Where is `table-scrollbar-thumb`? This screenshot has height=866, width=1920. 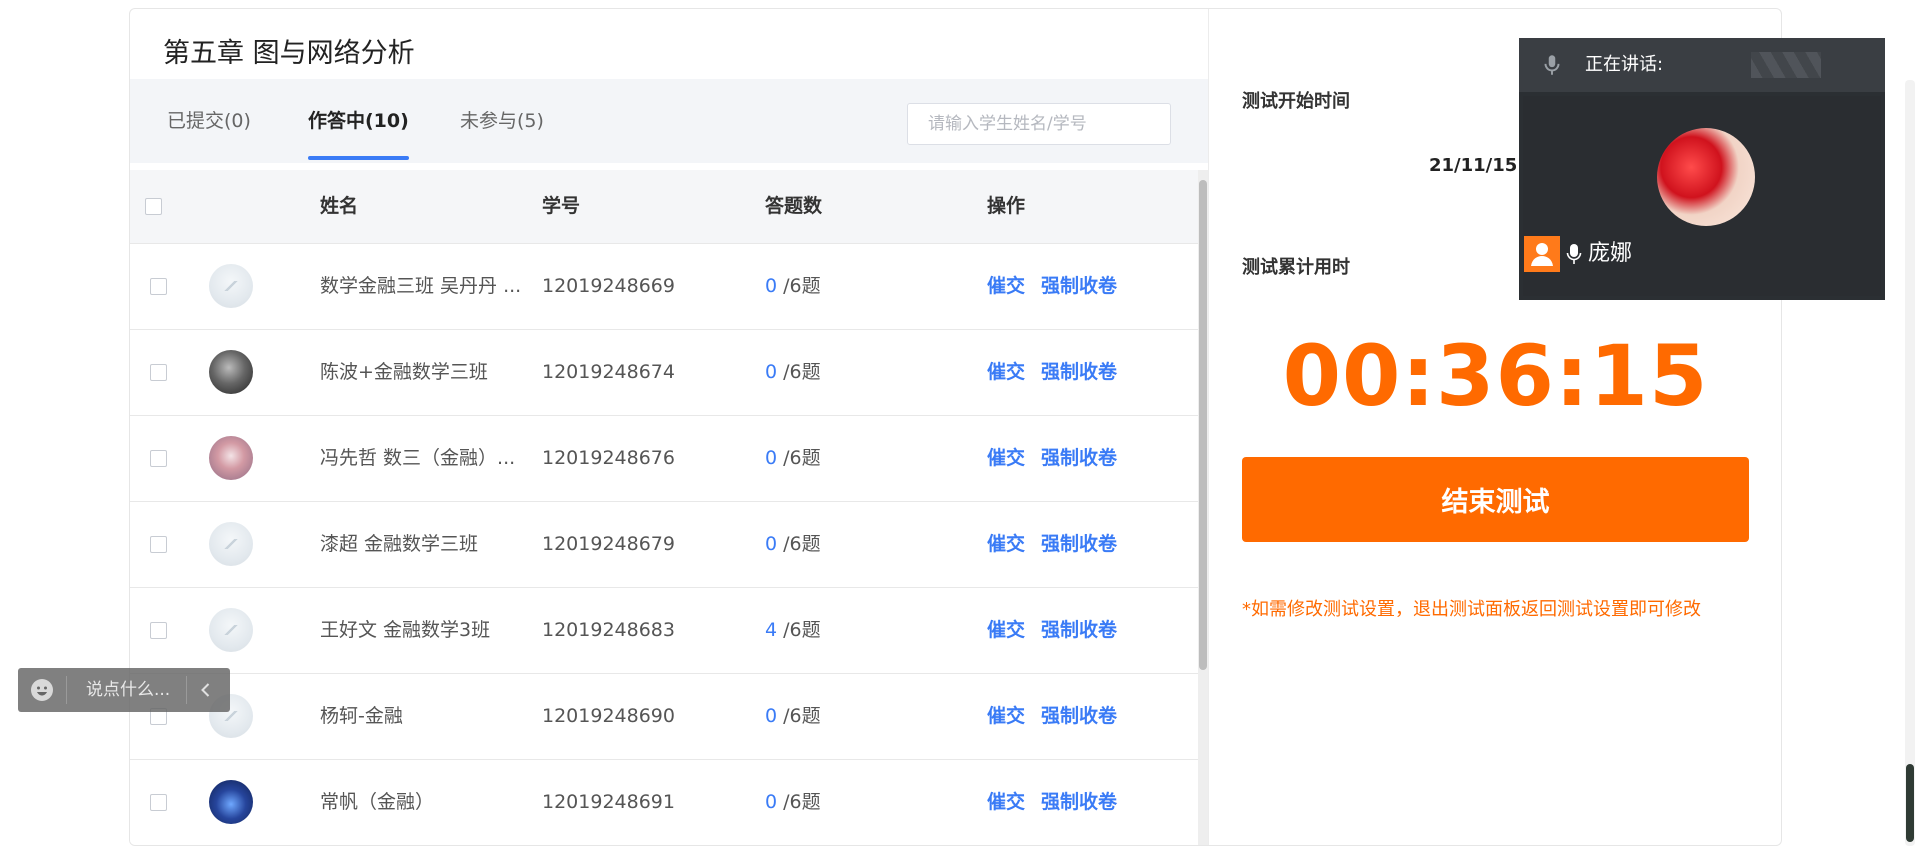 table-scrollbar-thumb is located at coordinates (1203, 425).